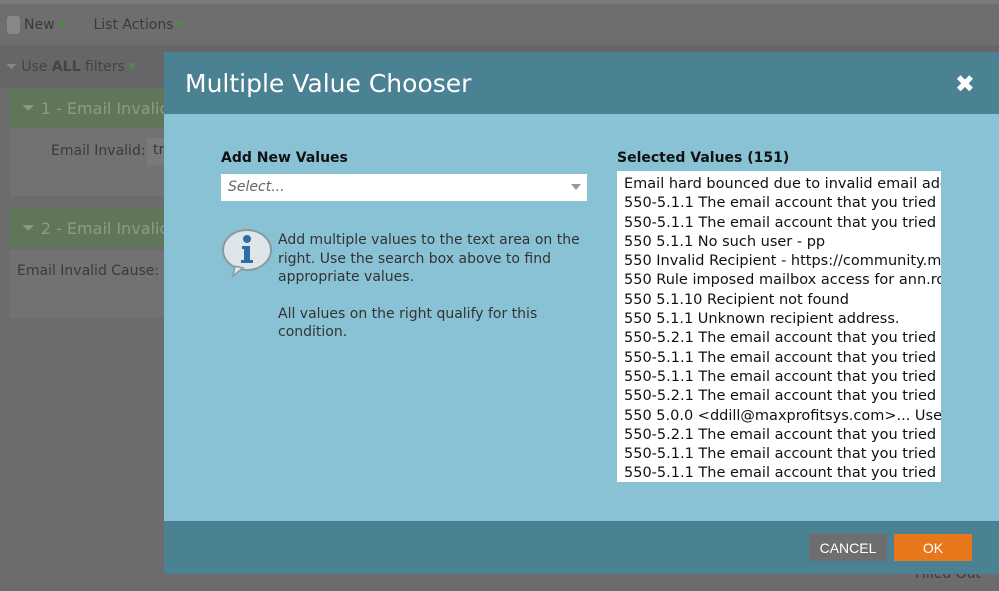 This screenshot has height=591, width=999. Describe the element at coordinates (328, 83) in the screenshot. I see `dialog-title: Multiple Value Chooser` at that location.